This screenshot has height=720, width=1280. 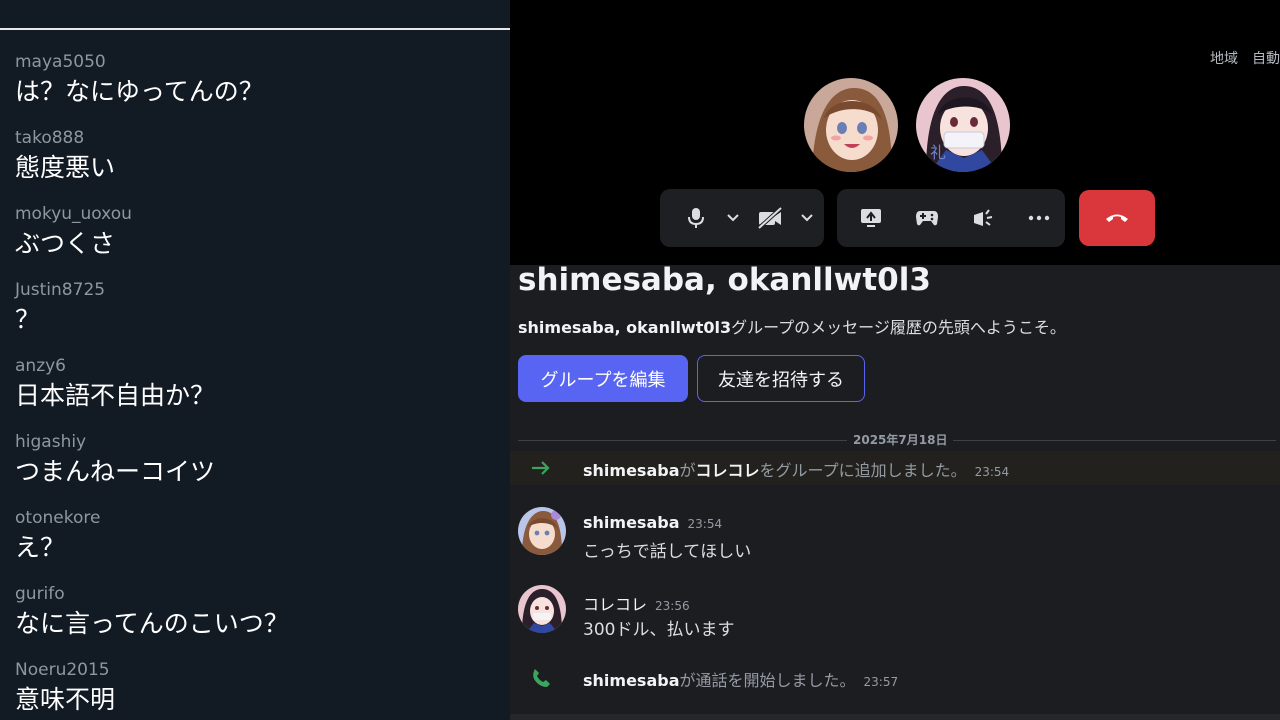 What do you see at coordinates (40, 366) in the screenshot?
I see `chat-username: anzy6` at bounding box center [40, 366].